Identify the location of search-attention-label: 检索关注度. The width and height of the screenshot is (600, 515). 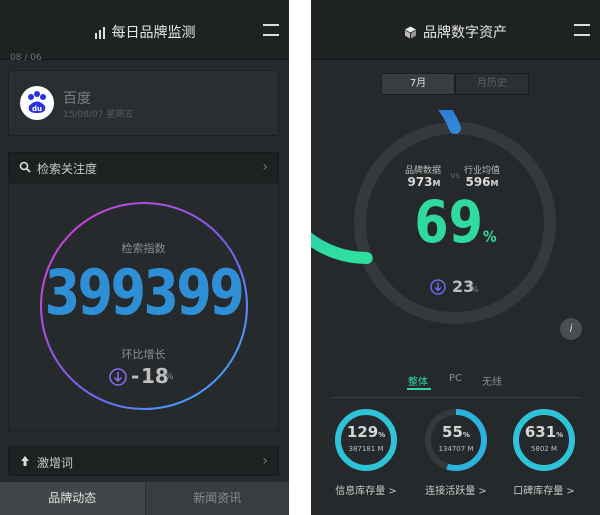
(67, 169).